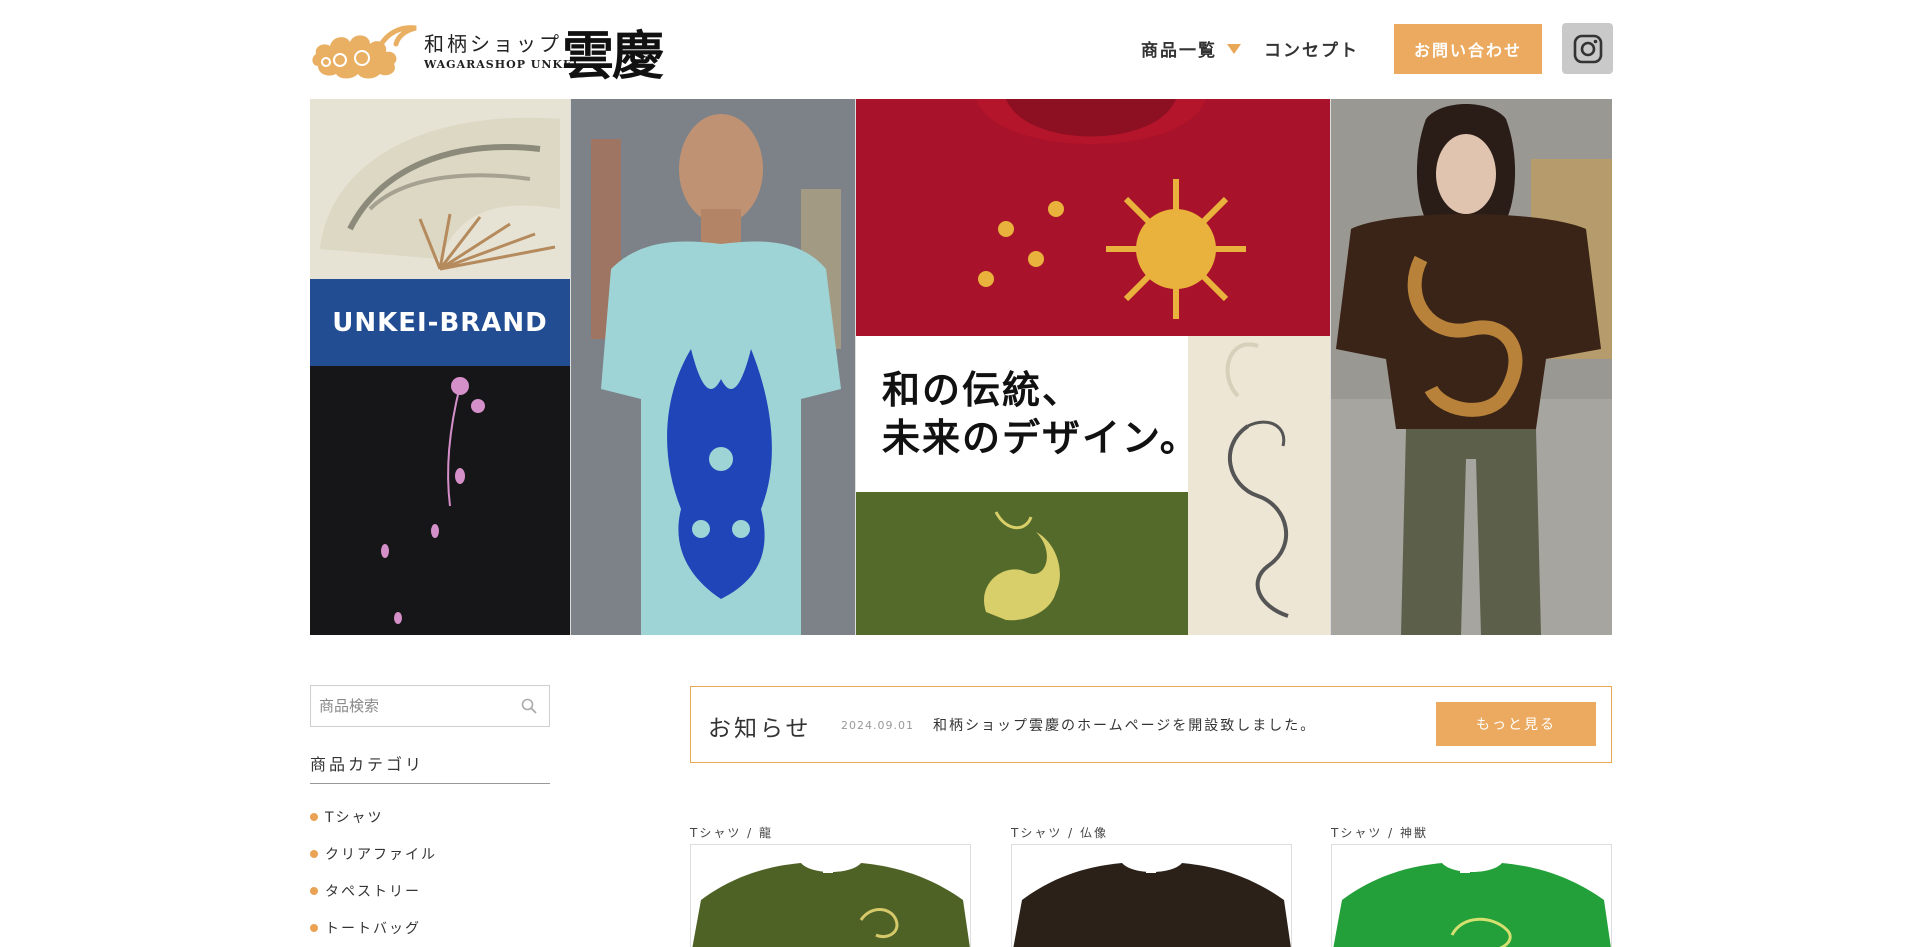 The height and width of the screenshot is (947, 1920). Describe the element at coordinates (1380, 833) in the screenshot. I see `product-category-label: Tシャツ / 神獣` at that location.